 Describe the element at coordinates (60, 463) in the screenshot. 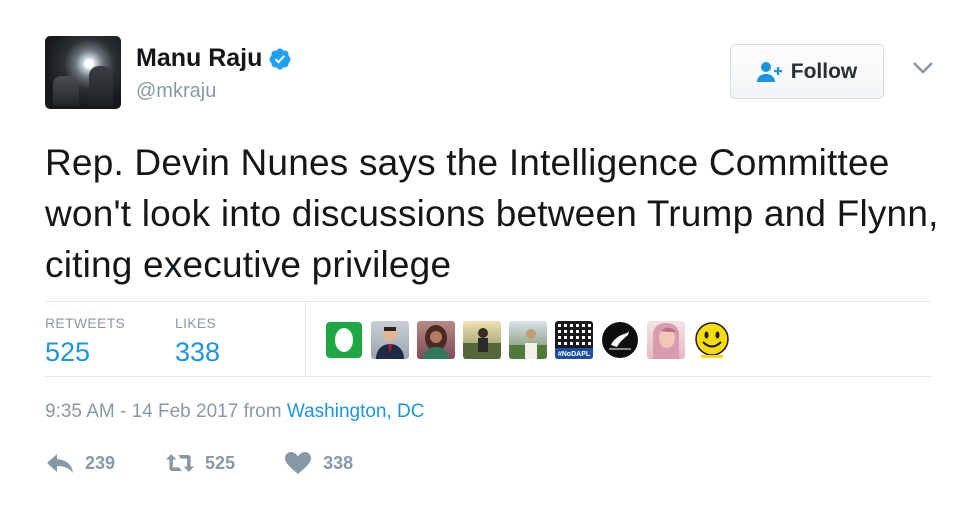

I see `reply-icon` at that location.